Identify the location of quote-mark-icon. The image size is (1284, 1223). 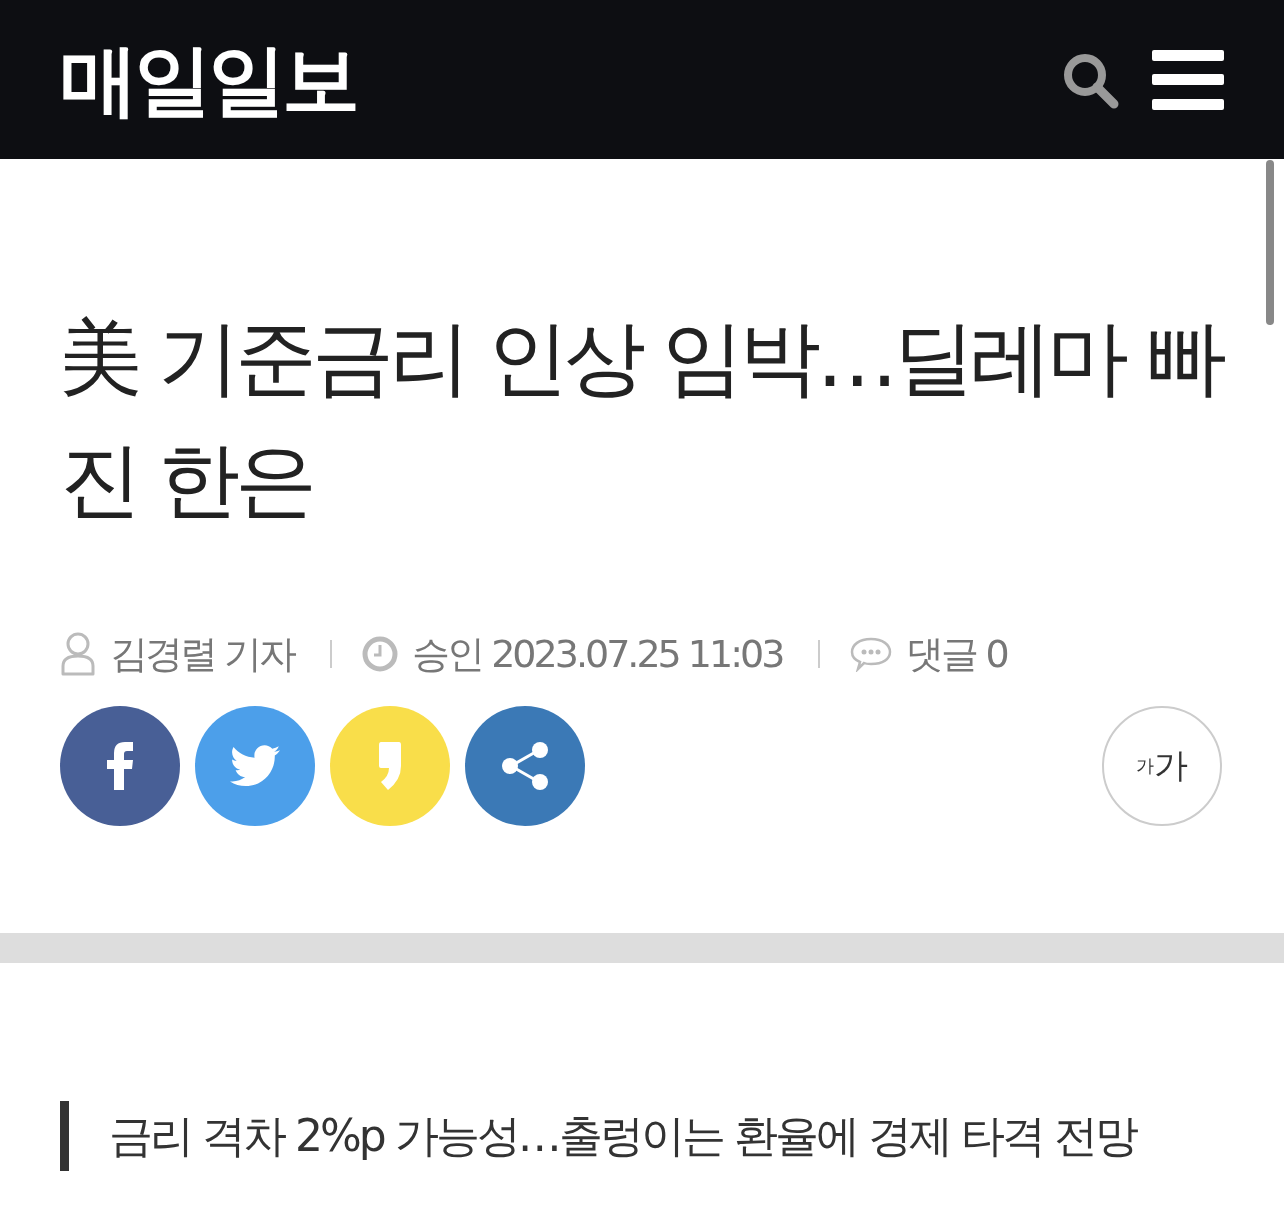
(390, 766).